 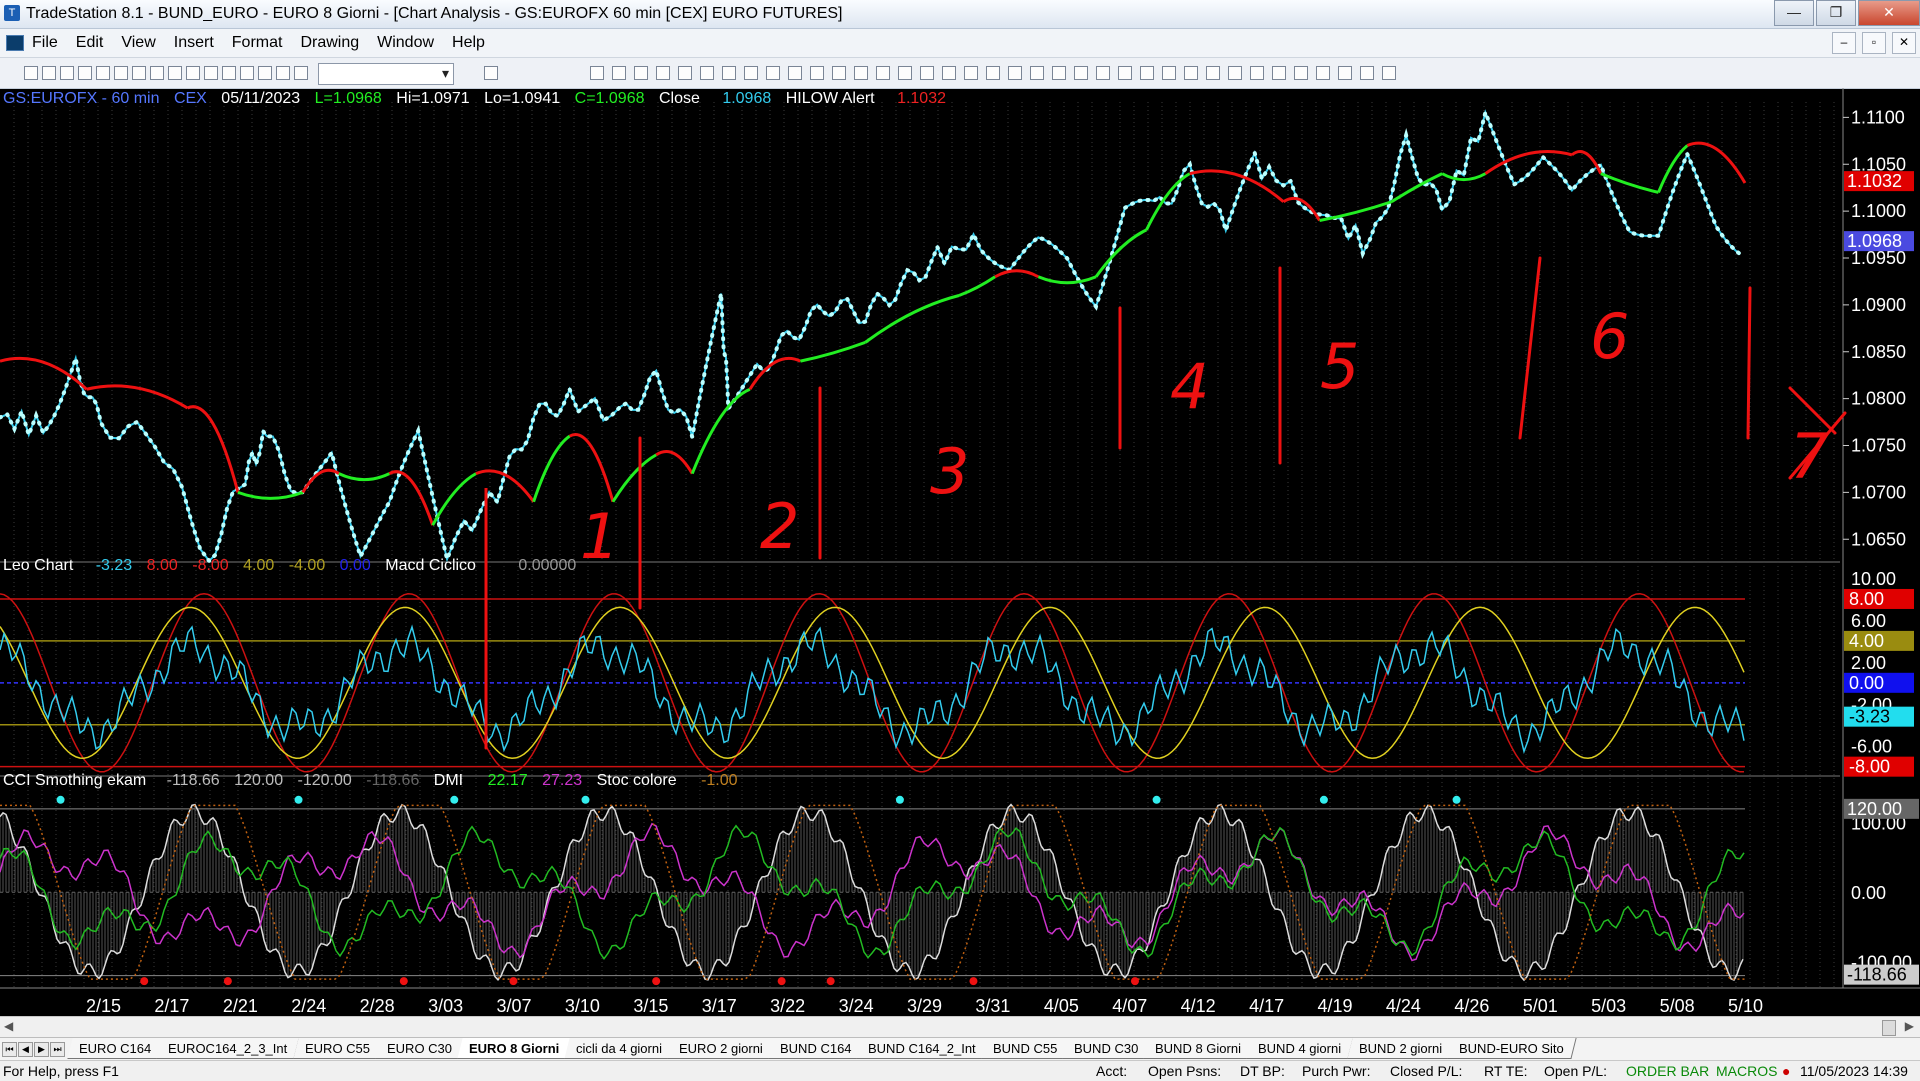 I want to click on tab-first-icon: ⏮, so click(x=9, y=1049).